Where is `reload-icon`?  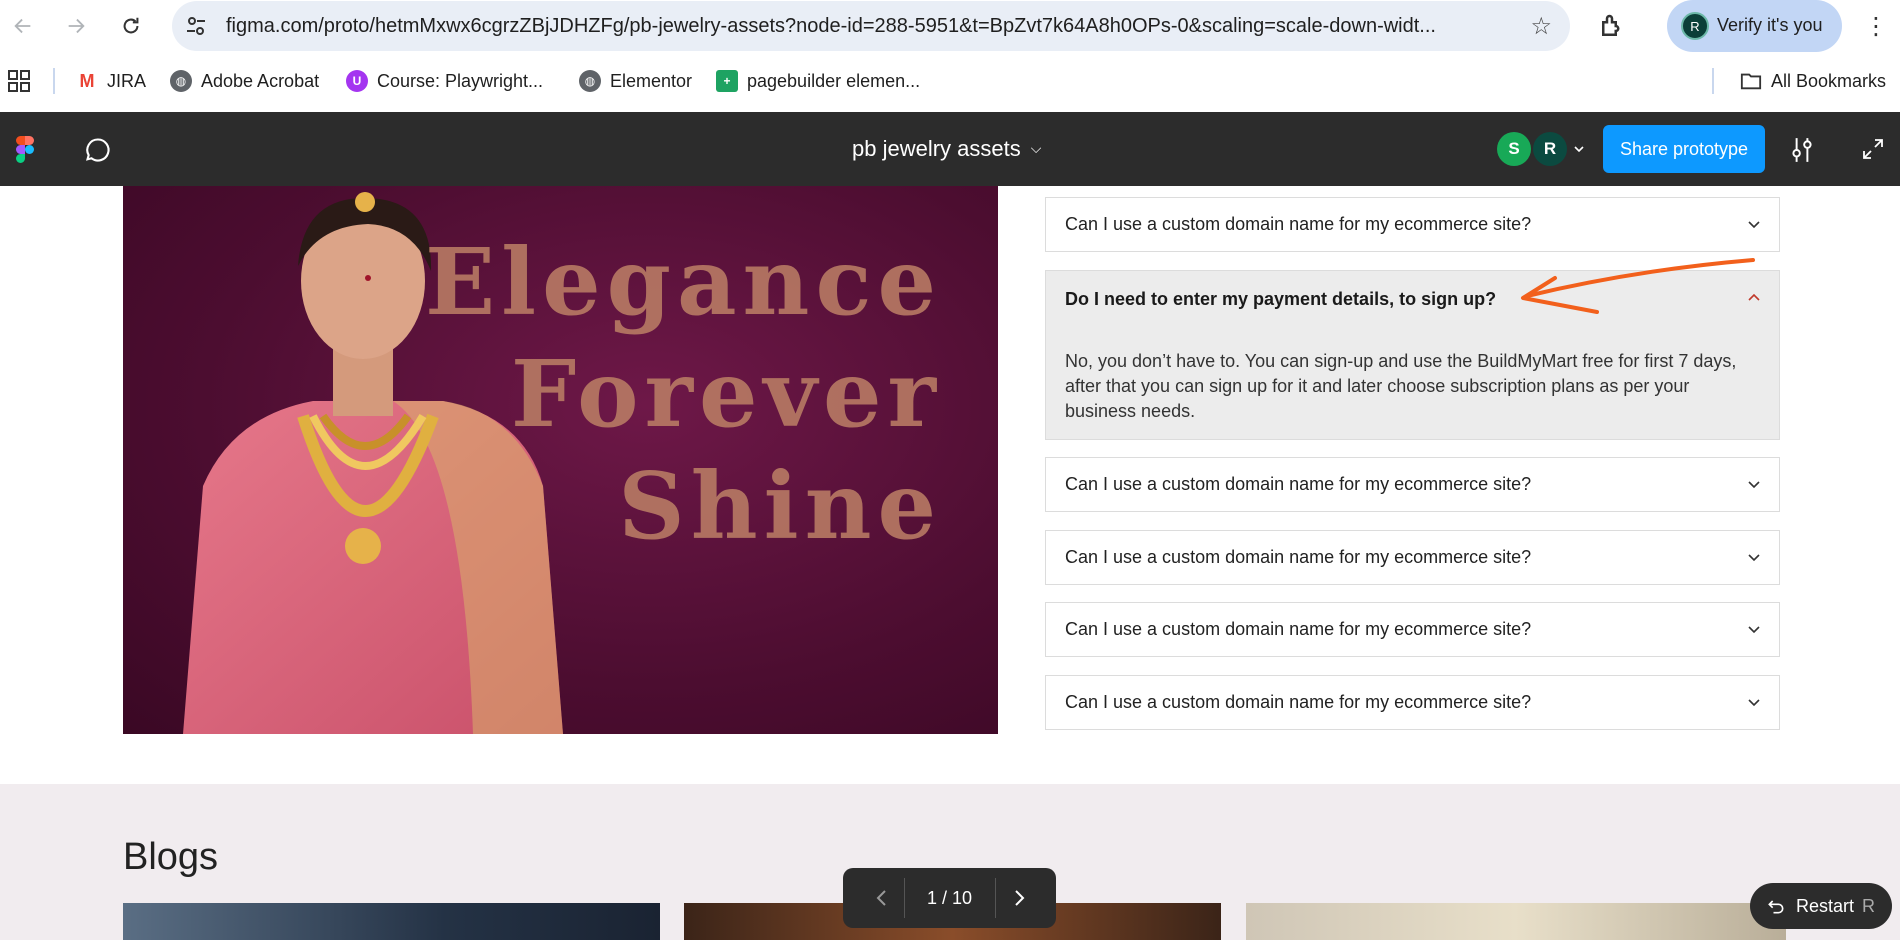 reload-icon is located at coordinates (131, 25).